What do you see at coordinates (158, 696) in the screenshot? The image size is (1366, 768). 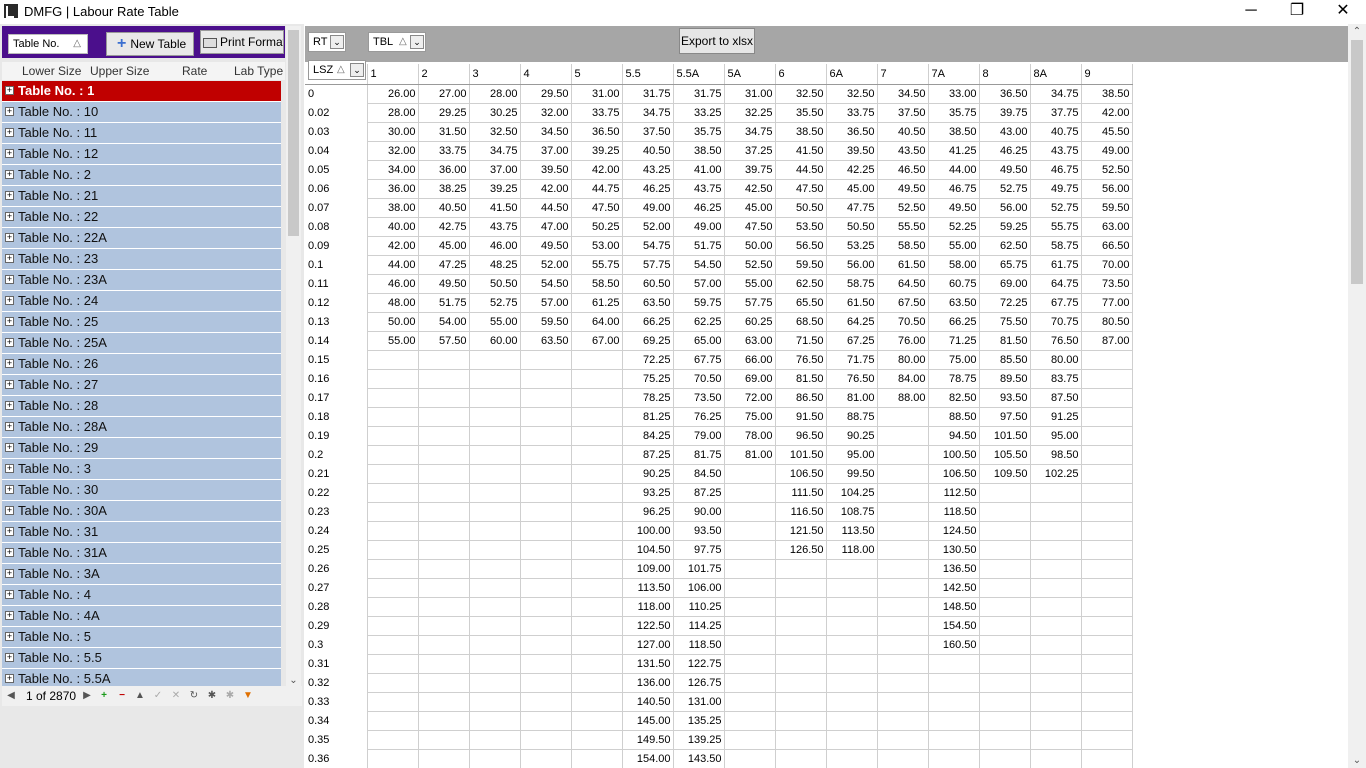 I see `edit-record-icon: ✓` at bounding box center [158, 696].